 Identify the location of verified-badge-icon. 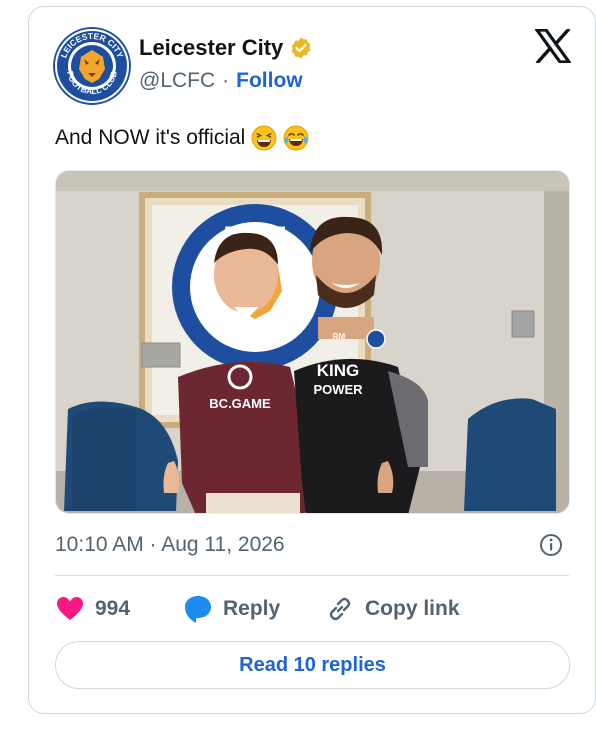
(301, 48).